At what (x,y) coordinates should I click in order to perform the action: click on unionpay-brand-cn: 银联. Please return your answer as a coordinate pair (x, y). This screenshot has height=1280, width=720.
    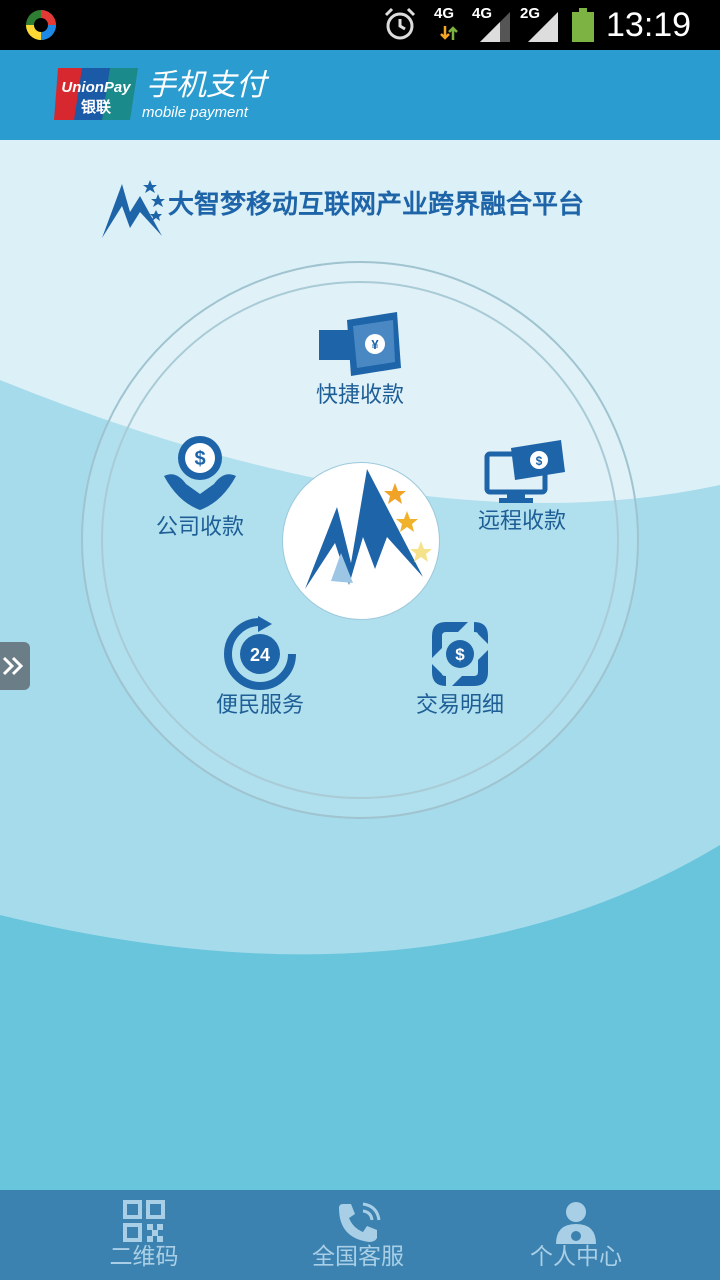
    Looking at the image, I should click on (96, 107).